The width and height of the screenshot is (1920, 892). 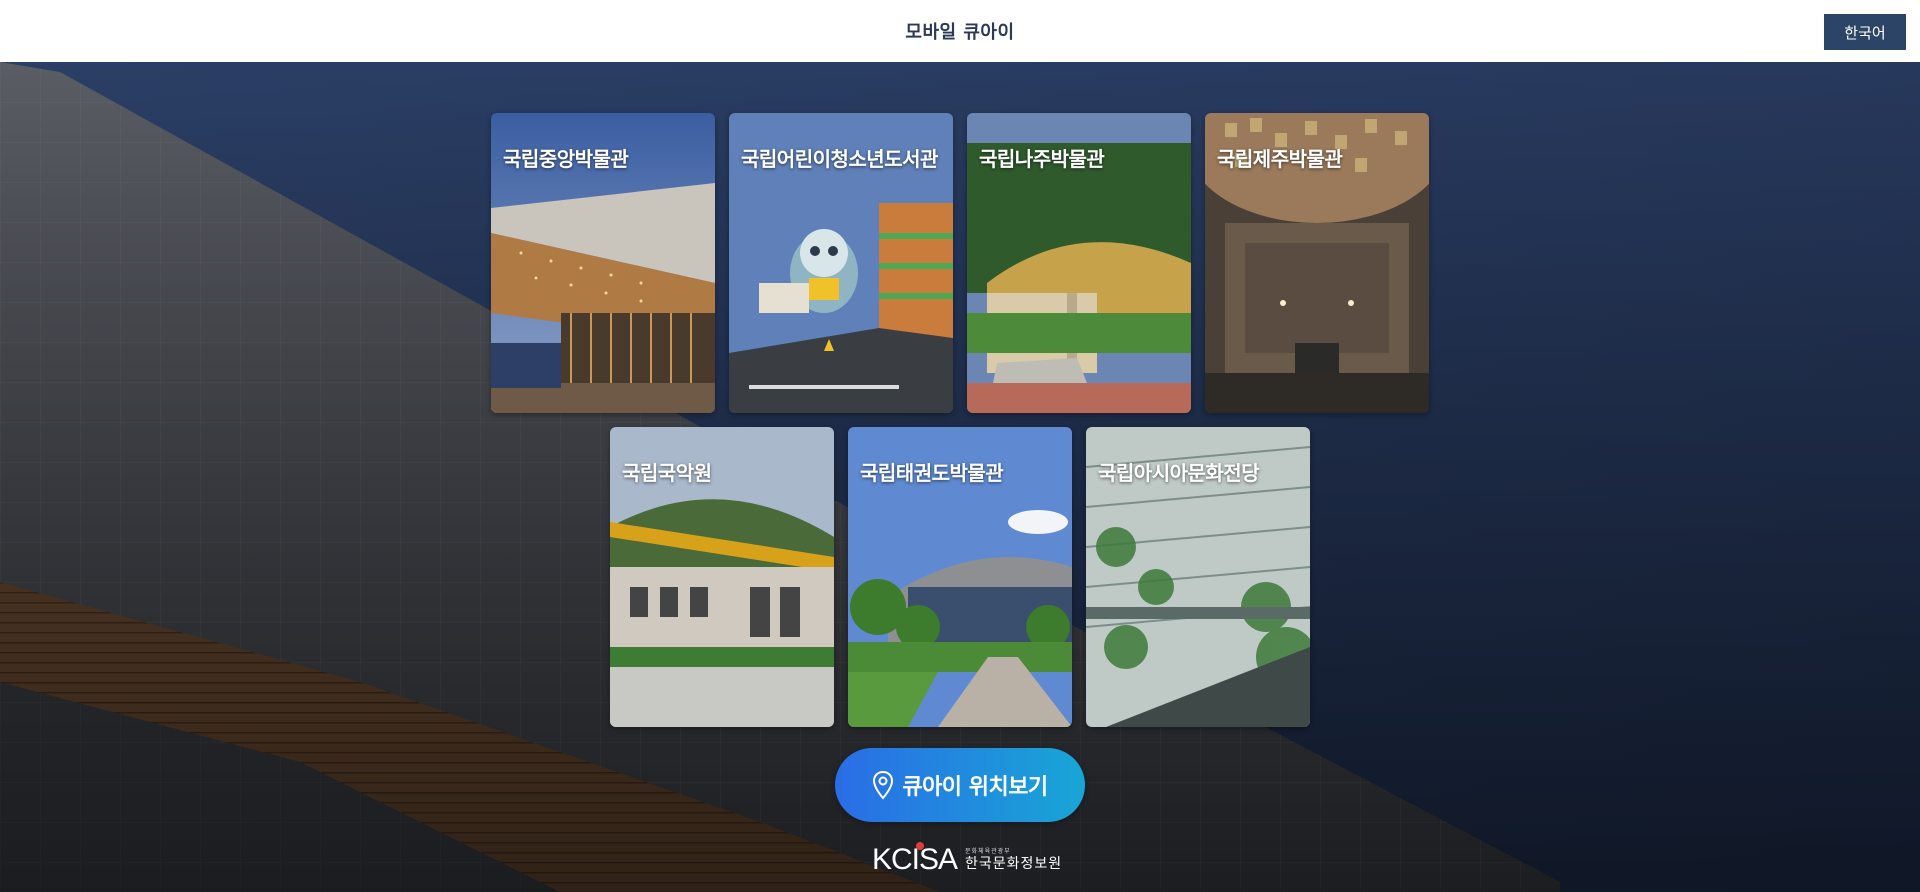 I want to click on logo-dot-icon, so click(x=920, y=846).